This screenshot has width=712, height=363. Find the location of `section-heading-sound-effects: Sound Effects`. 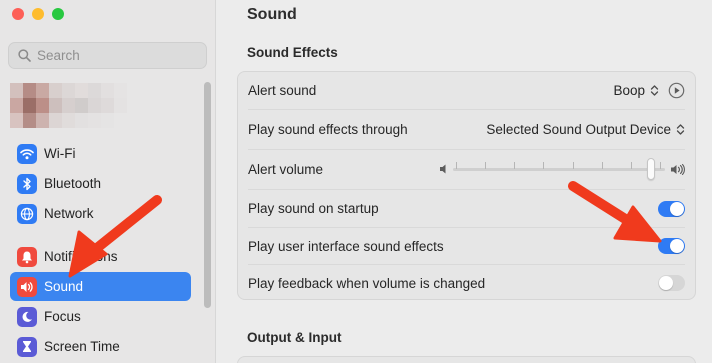

section-heading-sound-effects: Sound Effects is located at coordinates (292, 52).